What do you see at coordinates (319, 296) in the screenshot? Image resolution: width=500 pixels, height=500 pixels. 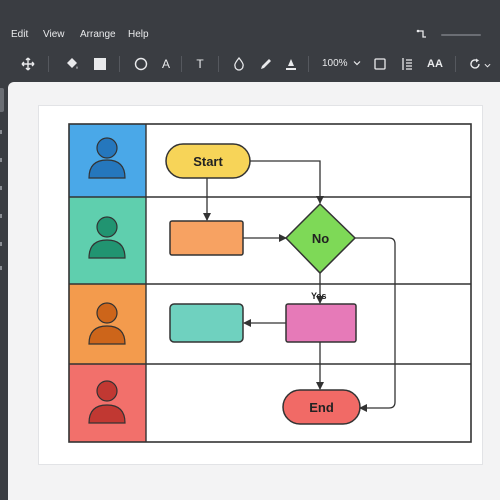 I see `yes-label: Yes` at bounding box center [319, 296].